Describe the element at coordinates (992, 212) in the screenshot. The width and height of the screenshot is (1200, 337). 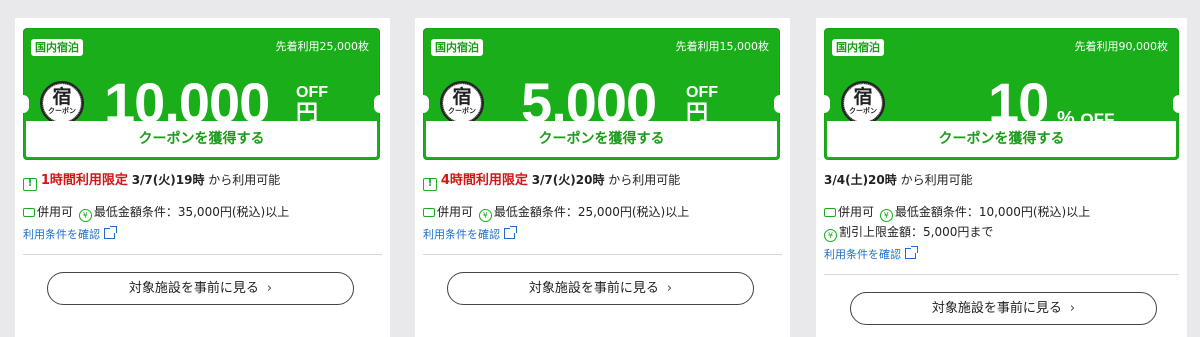
I see `min-condition: 最低金額条件：10,000円(税込)以上` at that location.